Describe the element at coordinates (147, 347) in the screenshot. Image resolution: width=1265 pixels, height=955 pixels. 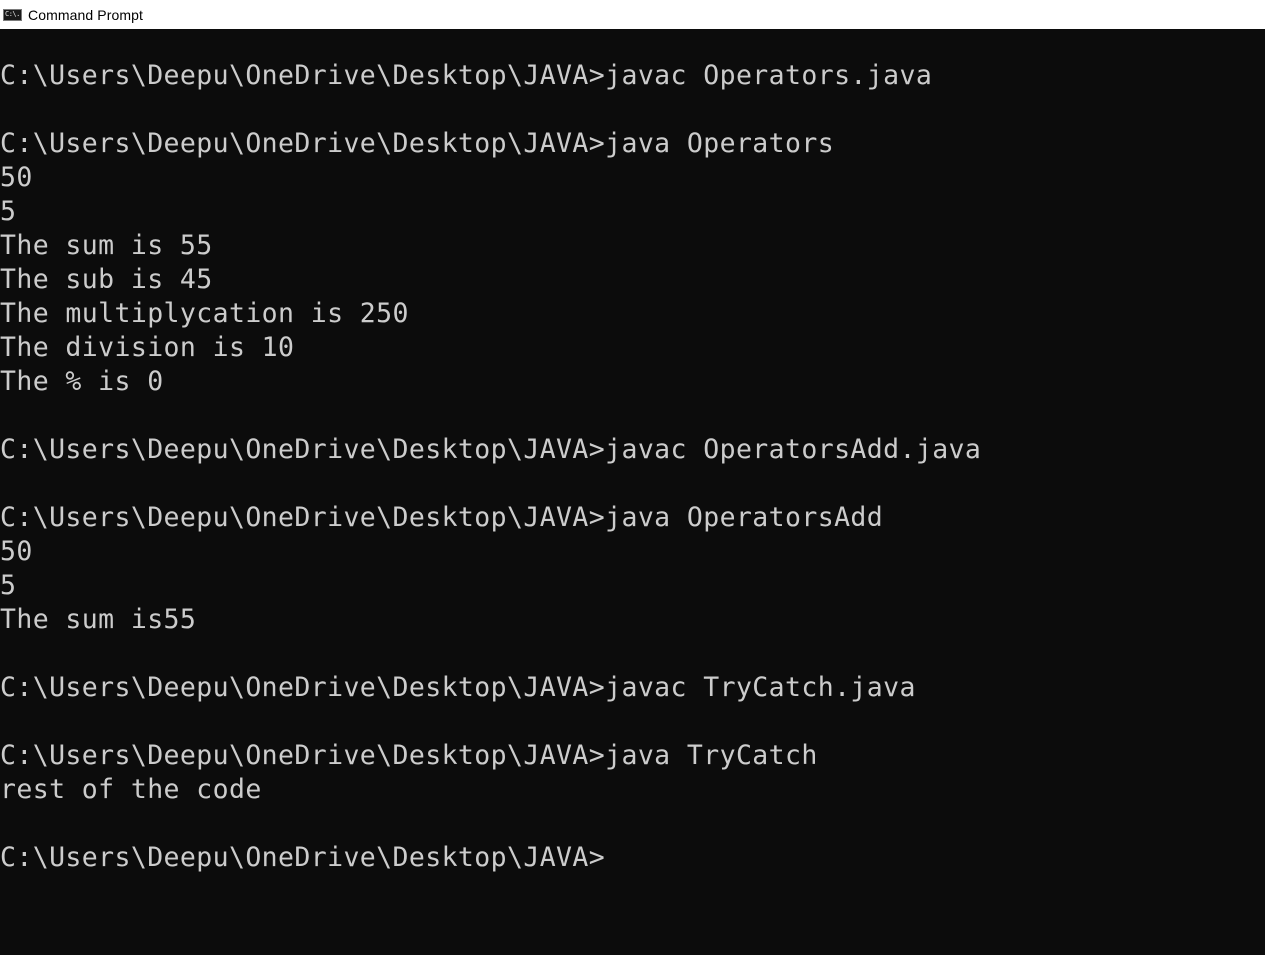
I see `console-line: The division is 10` at that location.